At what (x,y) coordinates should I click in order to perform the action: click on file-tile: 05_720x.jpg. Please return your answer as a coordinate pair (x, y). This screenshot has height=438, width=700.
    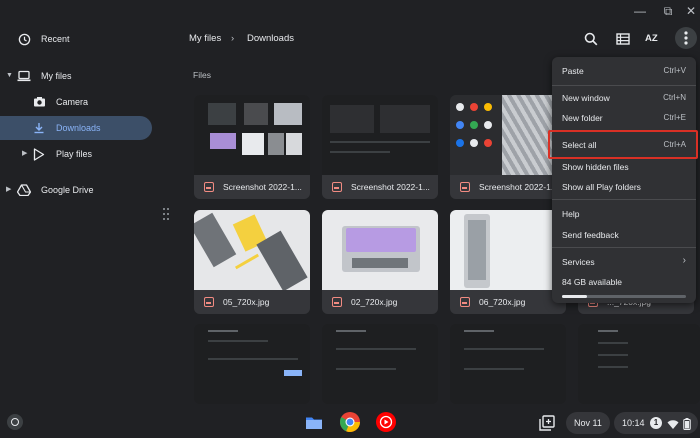
    Looking at the image, I should click on (252, 262).